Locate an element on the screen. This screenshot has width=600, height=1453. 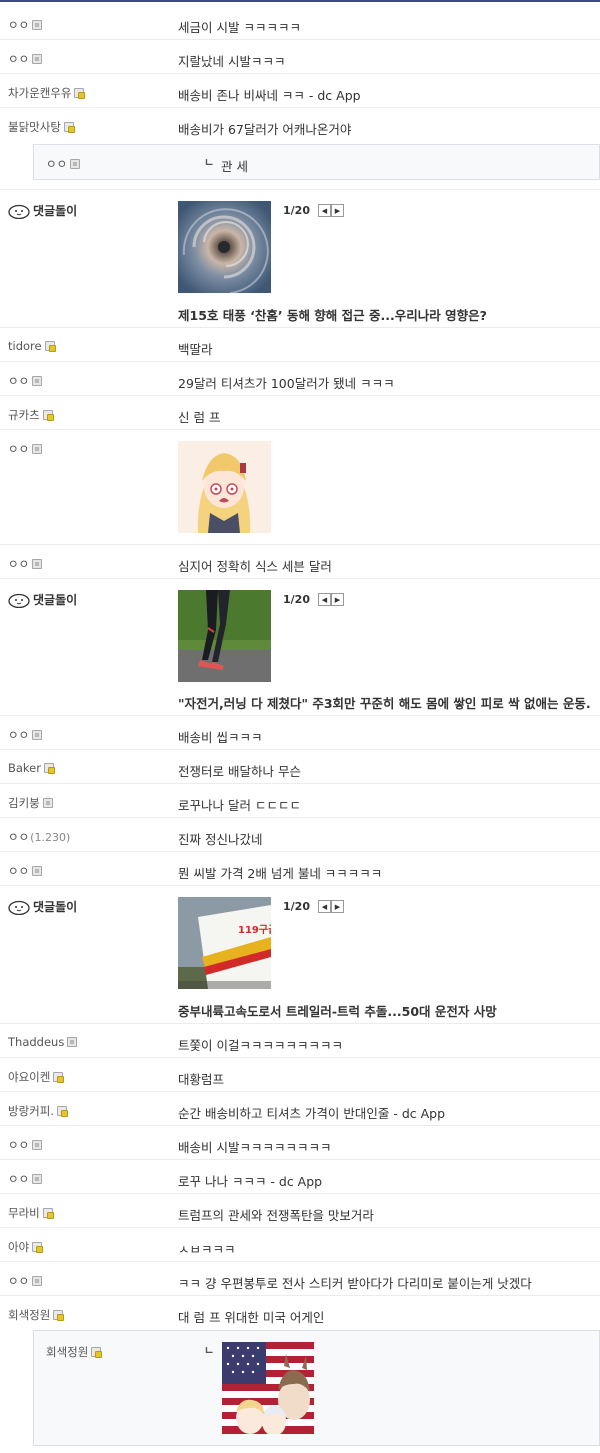
comment-nick: 김키붕 is located at coordinates (30, 803).